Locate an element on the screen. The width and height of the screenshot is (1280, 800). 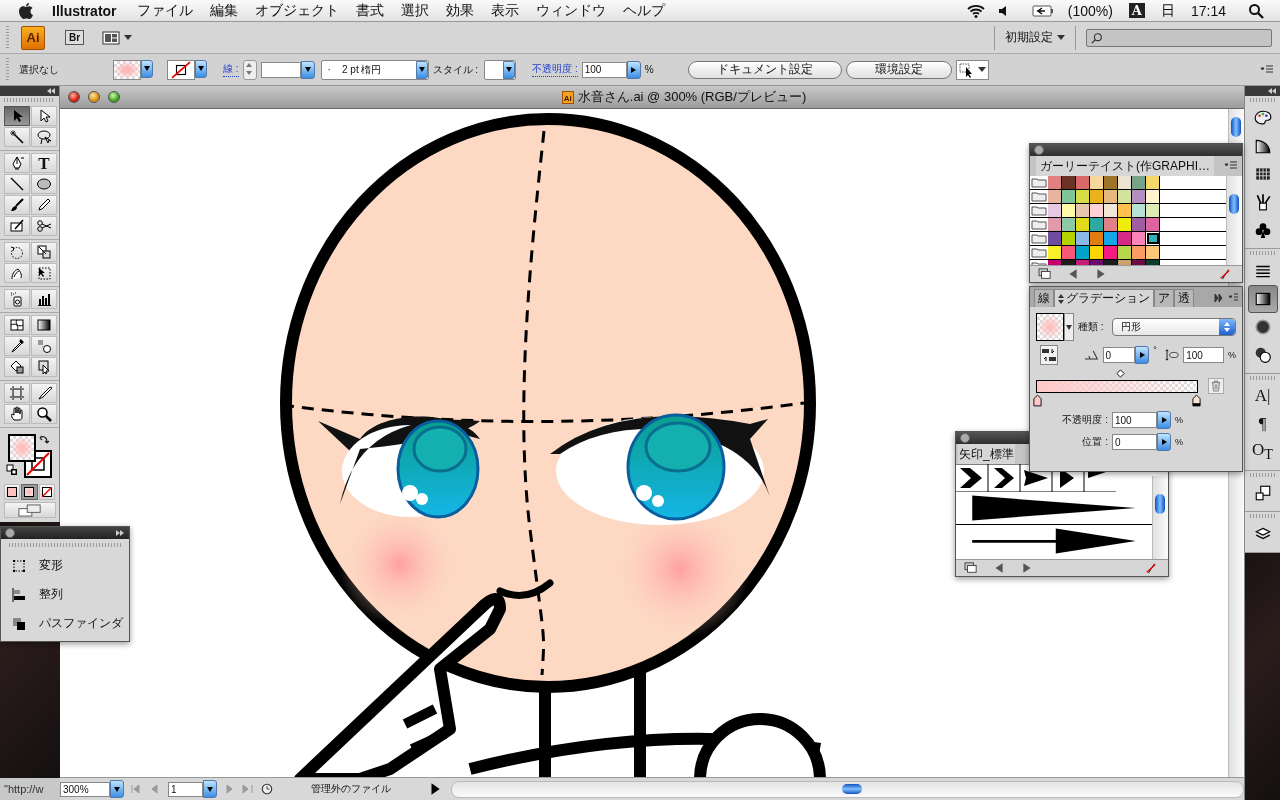
stop-opacity-field: 100 is located at coordinates (1134, 420).